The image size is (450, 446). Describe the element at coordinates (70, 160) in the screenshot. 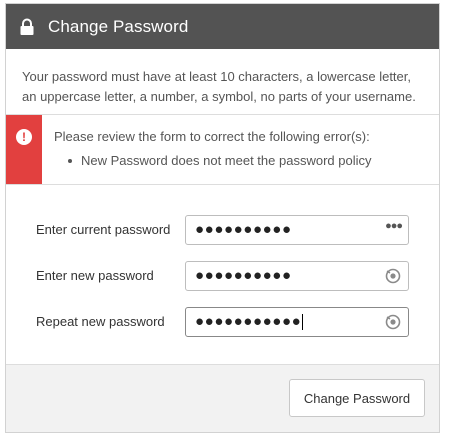

I see `bullet-icon` at that location.